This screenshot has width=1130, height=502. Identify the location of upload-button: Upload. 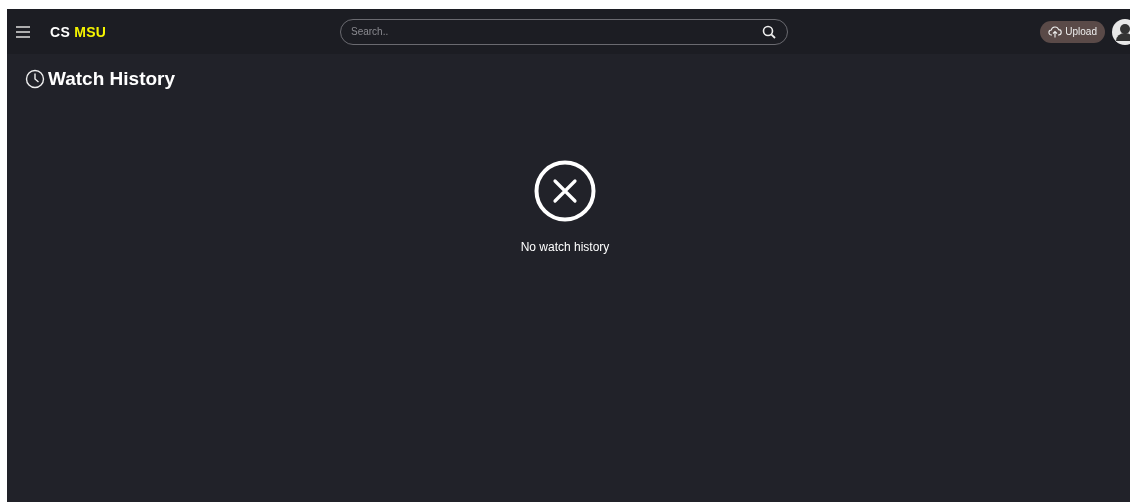
(1072, 31).